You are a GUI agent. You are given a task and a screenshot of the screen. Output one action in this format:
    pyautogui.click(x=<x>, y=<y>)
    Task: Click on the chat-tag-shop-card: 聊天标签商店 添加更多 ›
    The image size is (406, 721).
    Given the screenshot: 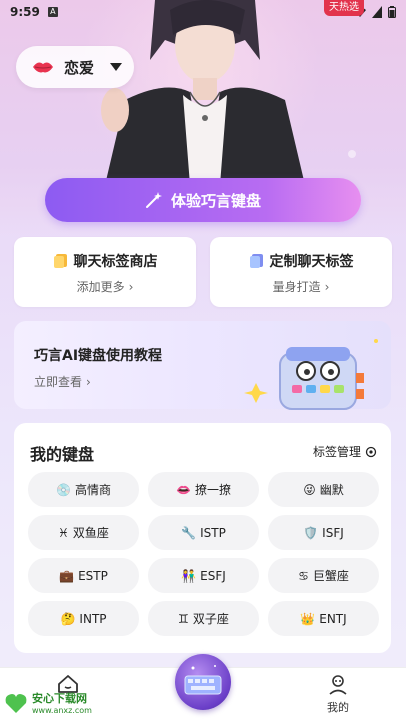 What is the action you would take?
    pyautogui.click(x=105, y=272)
    